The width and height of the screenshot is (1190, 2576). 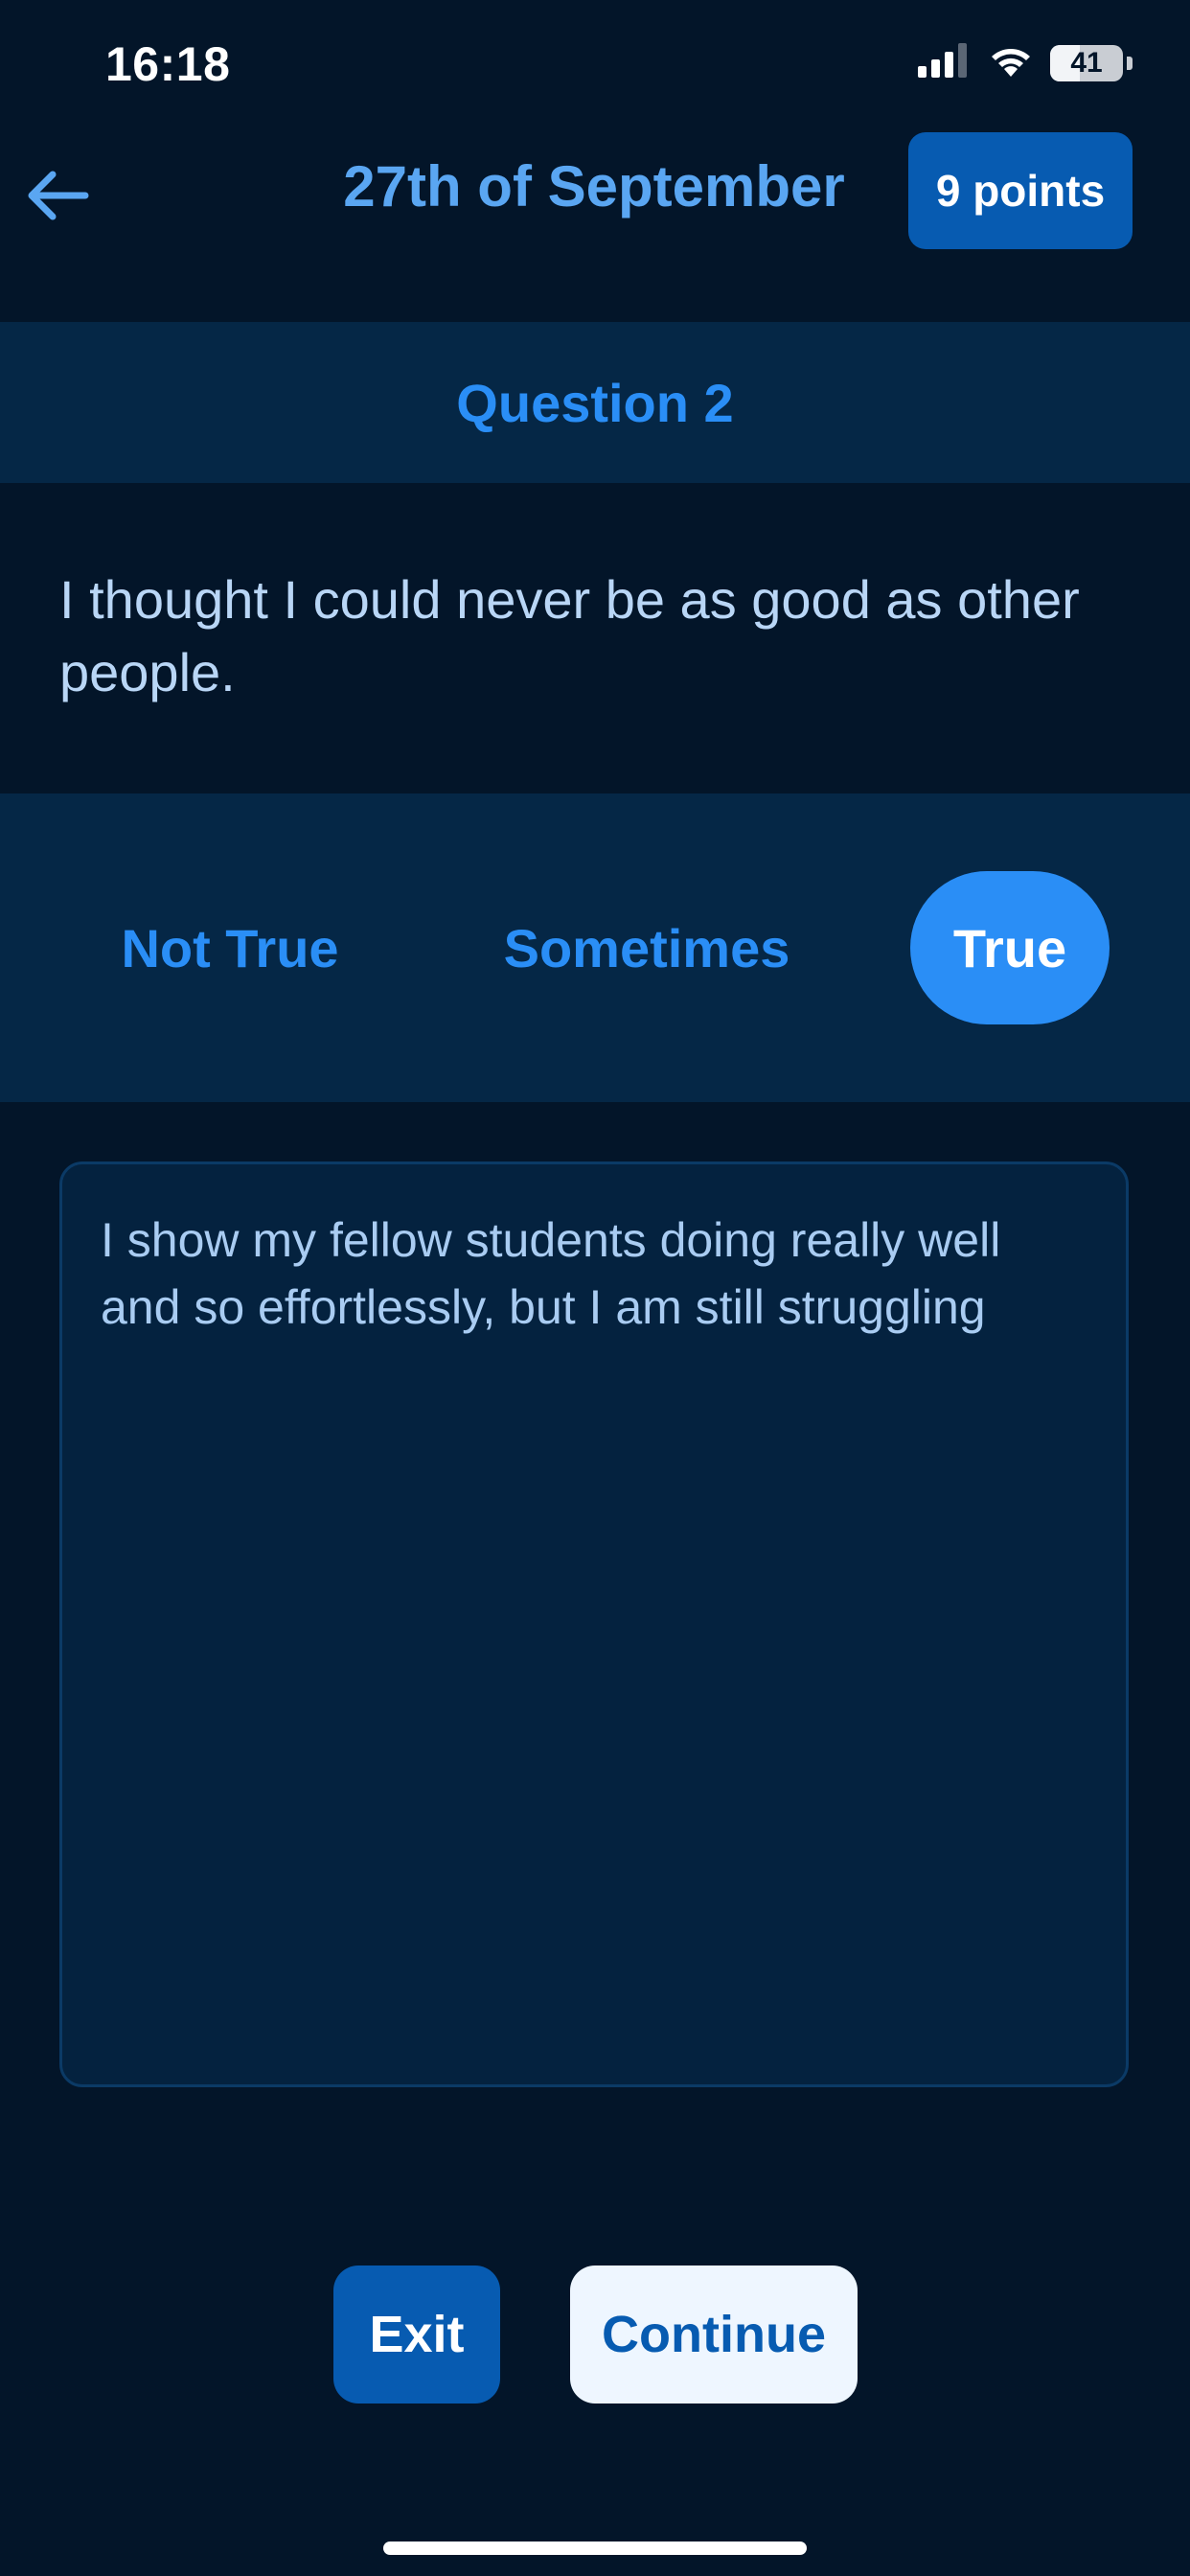 What do you see at coordinates (1010, 947) in the screenshot?
I see `option-true: True` at bounding box center [1010, 947].